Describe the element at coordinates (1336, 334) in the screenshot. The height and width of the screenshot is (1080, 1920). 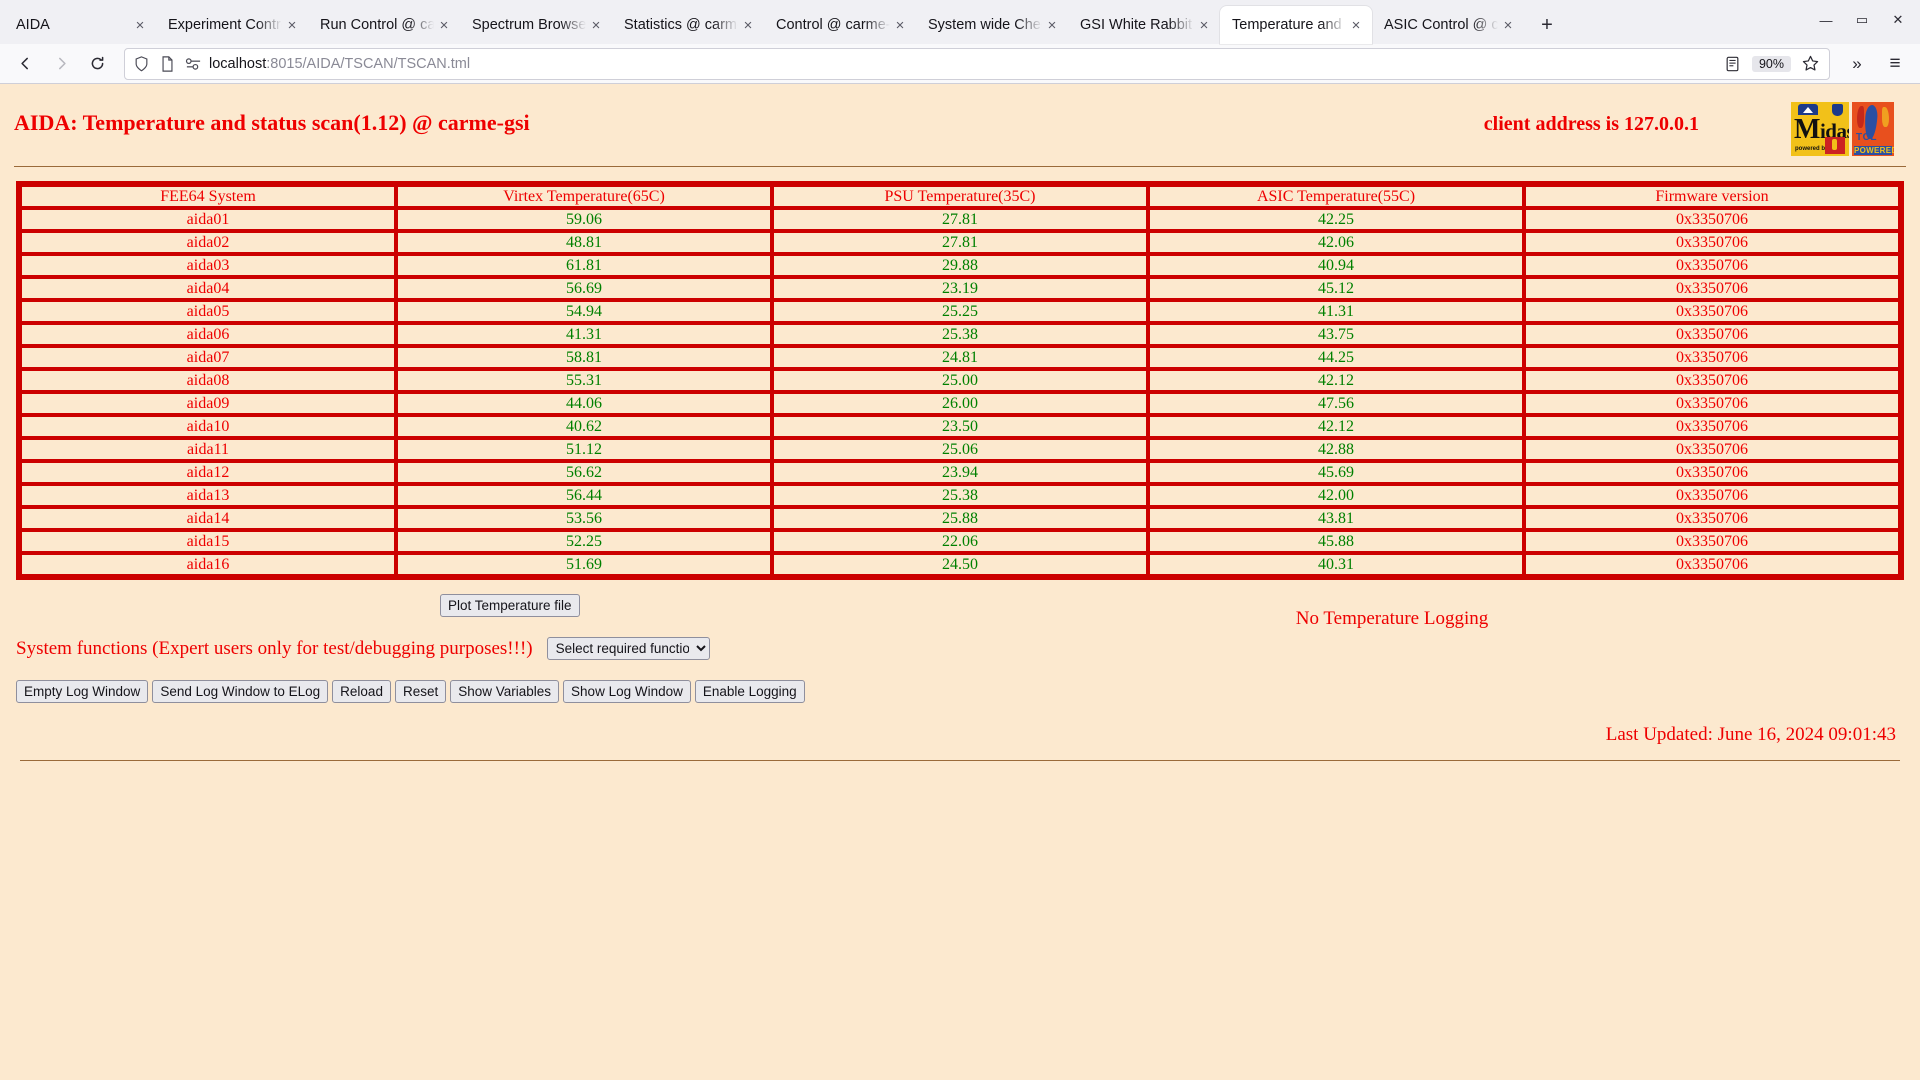
I see `cell-asic: 43.75` at that location.